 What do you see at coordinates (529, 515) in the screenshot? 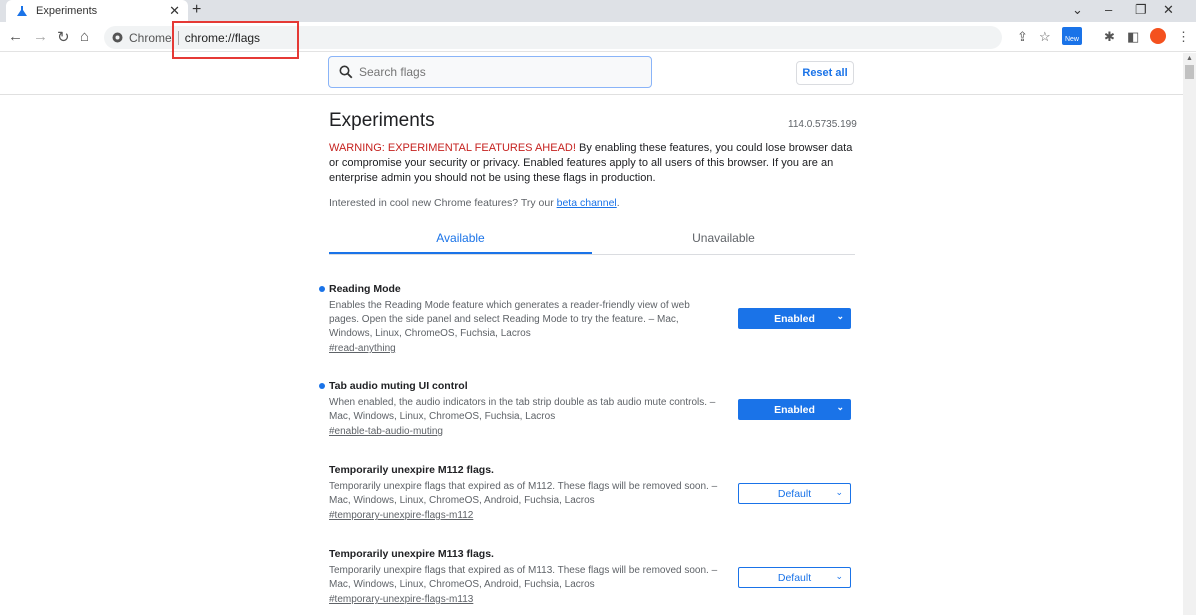
I see `flag-permalink: #temporary-unexpire-flags-m112` at bounding box center [529, 515].